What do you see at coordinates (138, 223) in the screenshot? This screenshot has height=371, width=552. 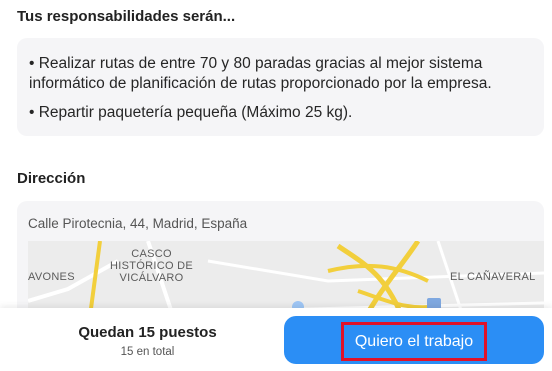 I see `address-text: Calle Pirotecnia, 44, Madrid, España` at bounding box center [138, 223].